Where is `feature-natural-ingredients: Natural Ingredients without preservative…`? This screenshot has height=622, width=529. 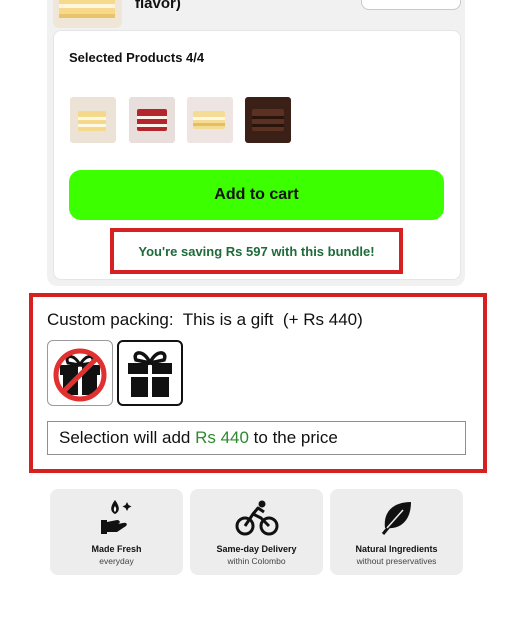 feature-natural-ingredients: Natural Ingredients without preservative… is located at coordinates (396, 532).